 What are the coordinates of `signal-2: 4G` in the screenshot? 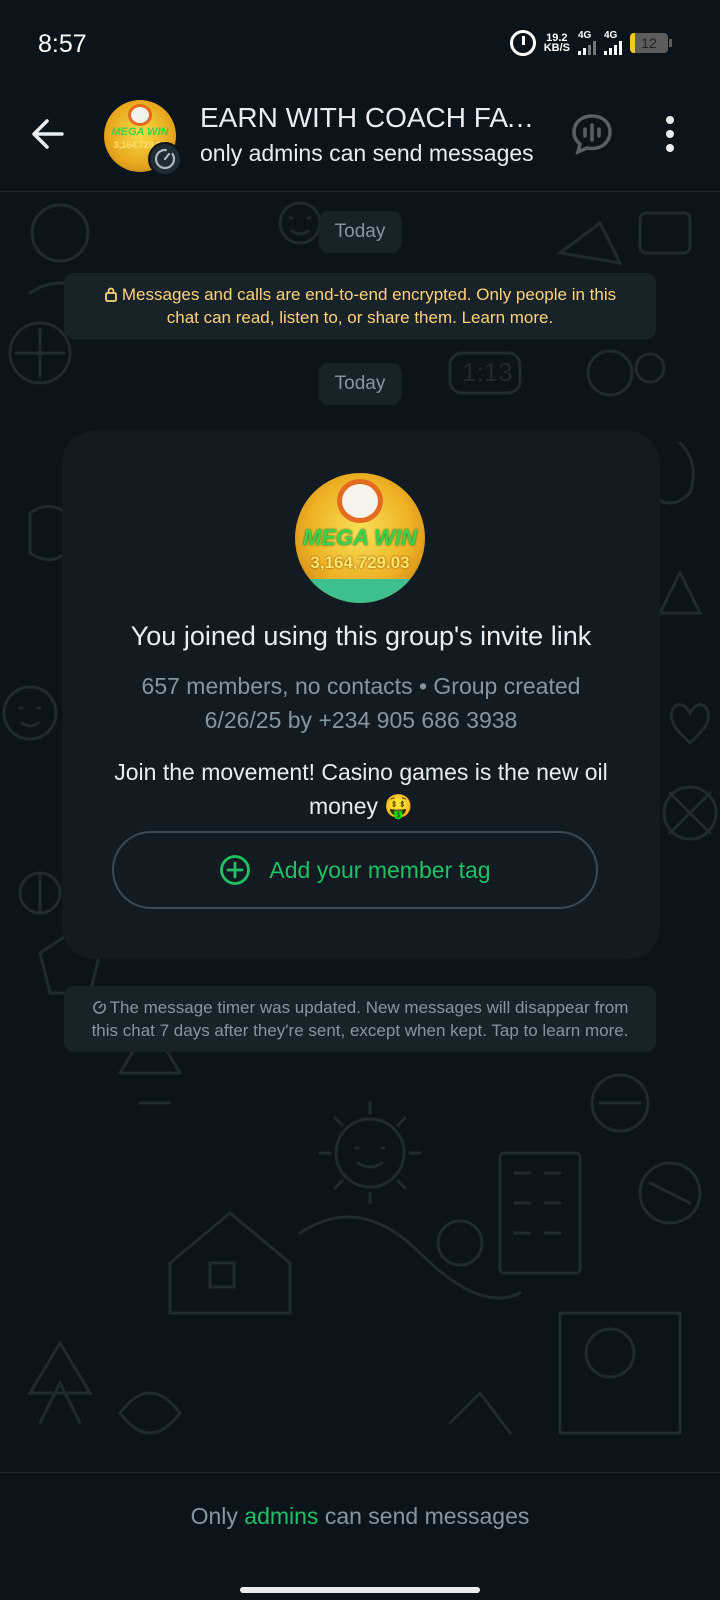 It's located at (613, 43).